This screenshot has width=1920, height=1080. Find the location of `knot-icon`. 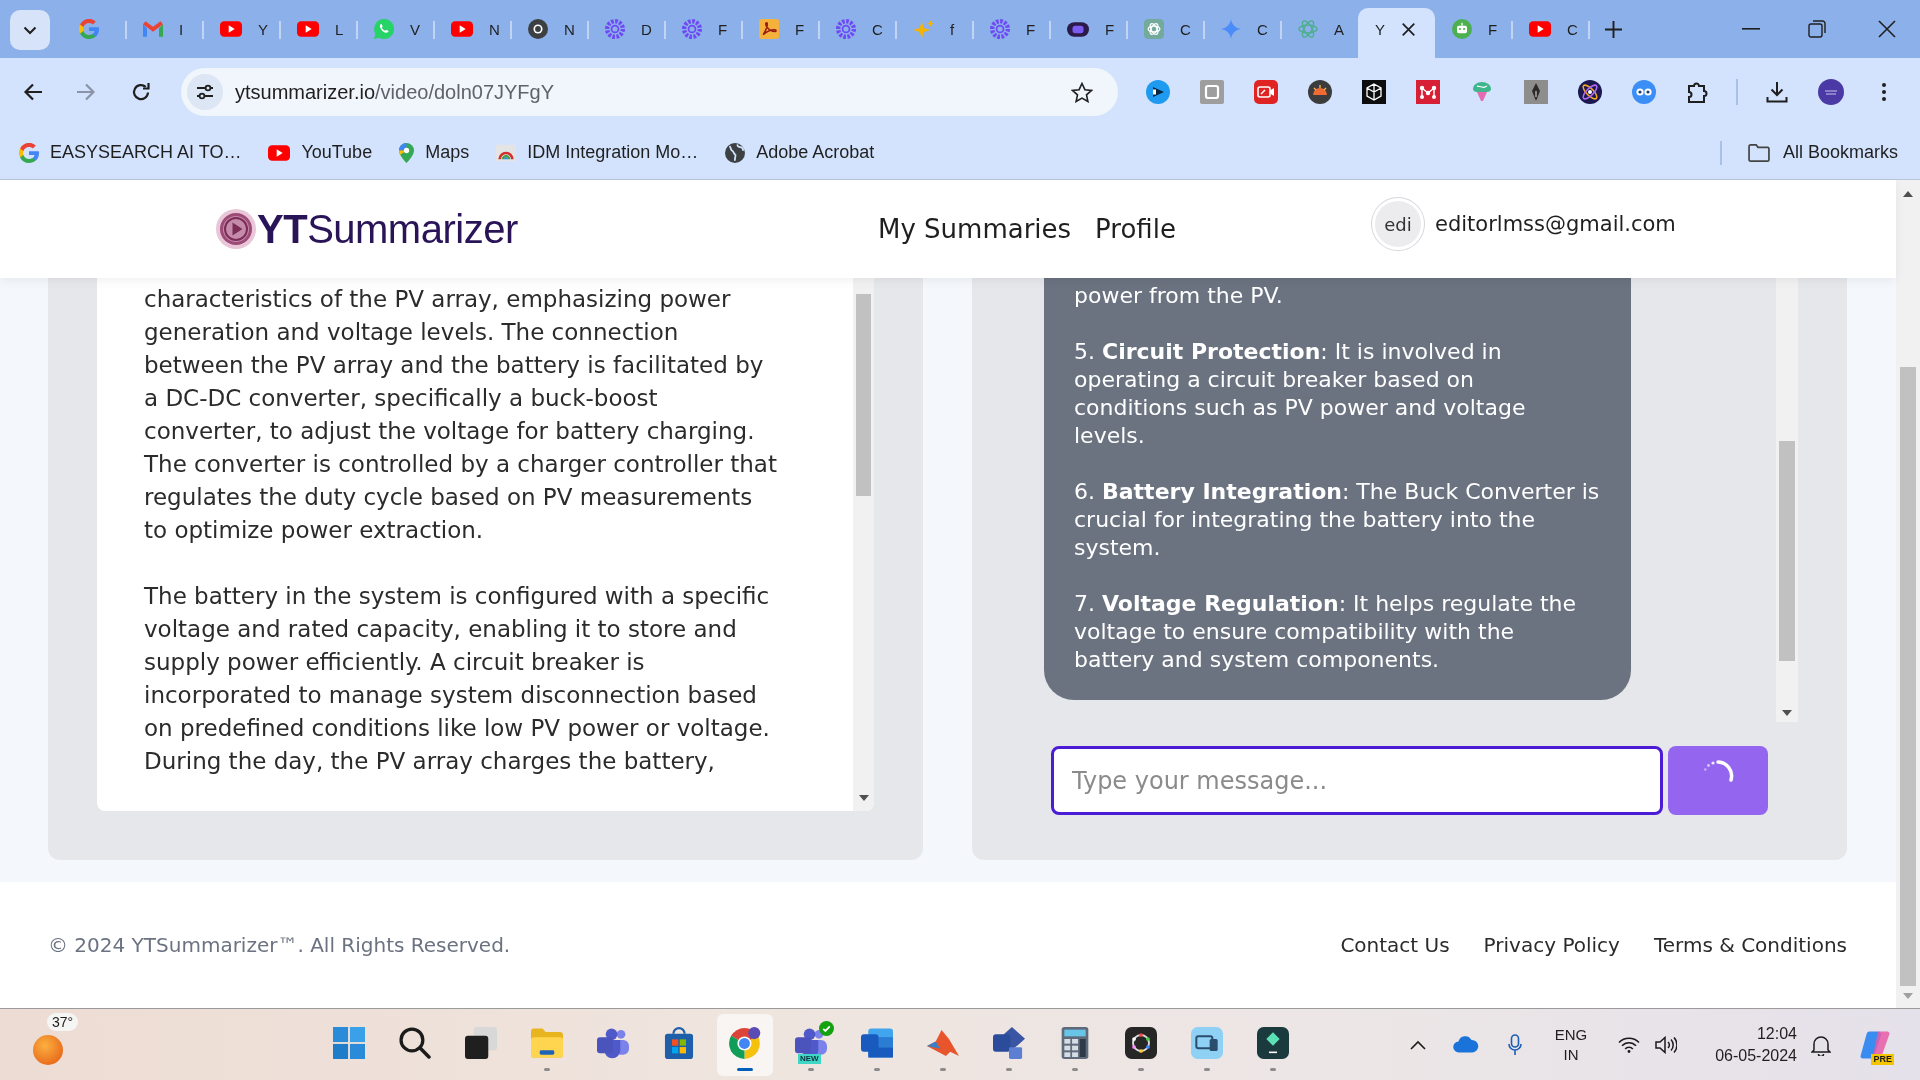

knot-icon is located at coordinates (1154, 29).